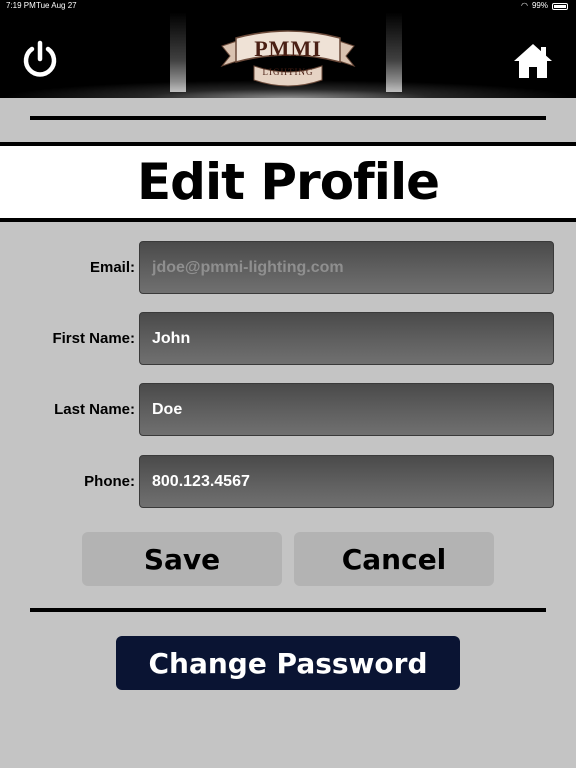  I want to click on title-band: Edit Profile, so click(288, 182).